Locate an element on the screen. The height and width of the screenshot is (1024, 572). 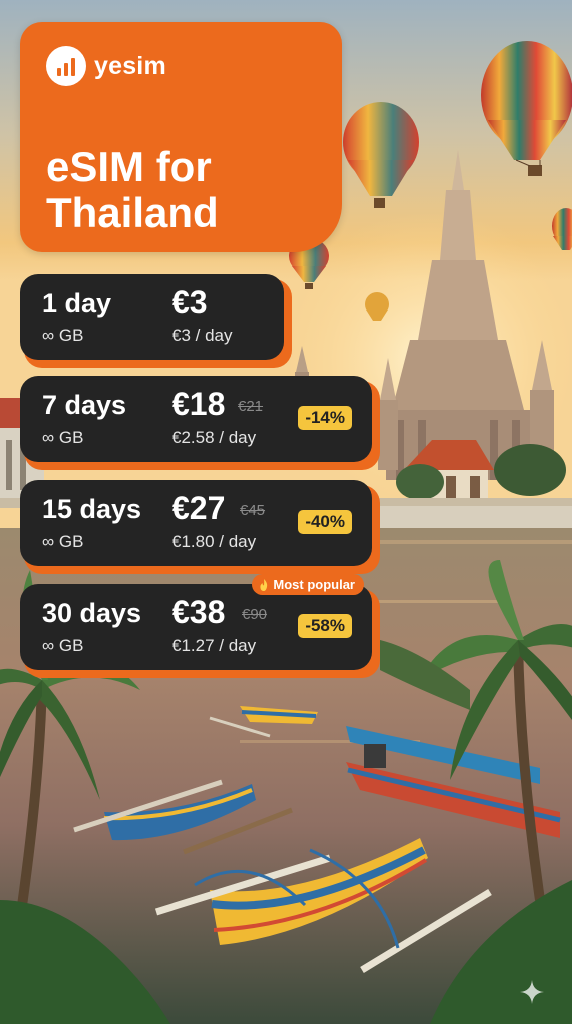
discount-badge: -58% is located at coordinates (325, 626).